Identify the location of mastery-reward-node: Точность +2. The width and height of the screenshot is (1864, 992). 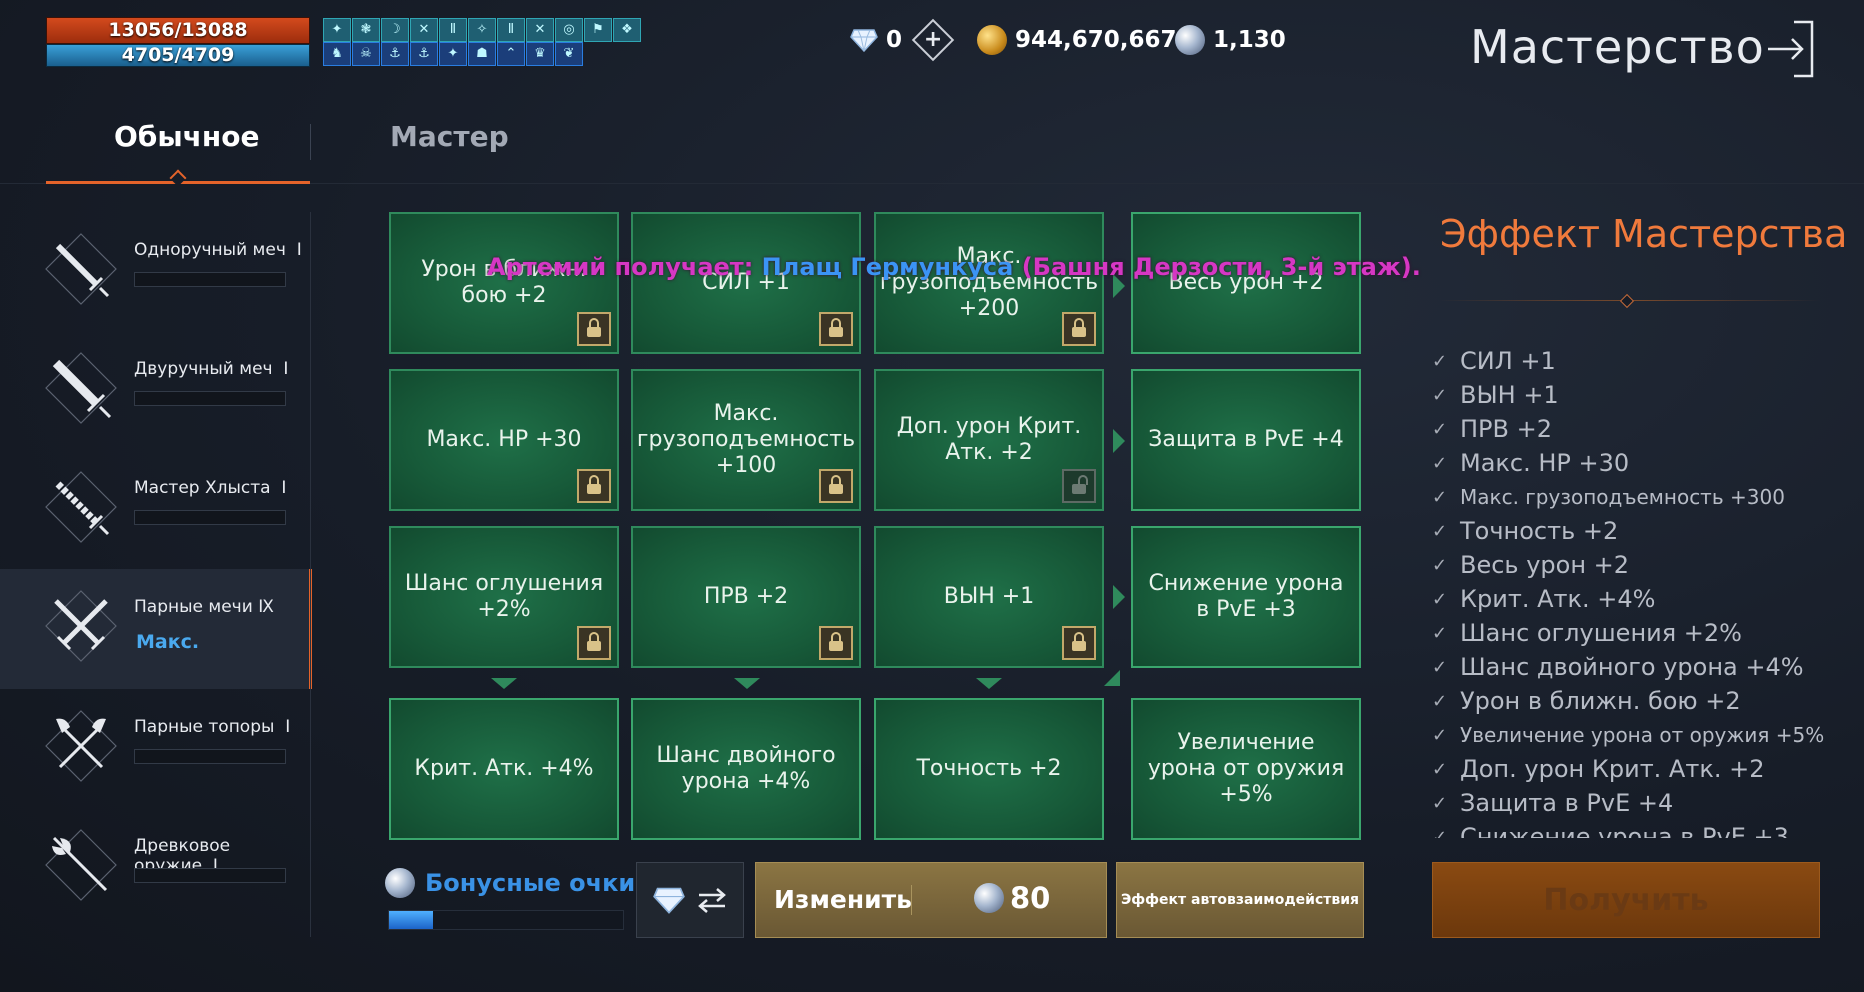
(989, 769).